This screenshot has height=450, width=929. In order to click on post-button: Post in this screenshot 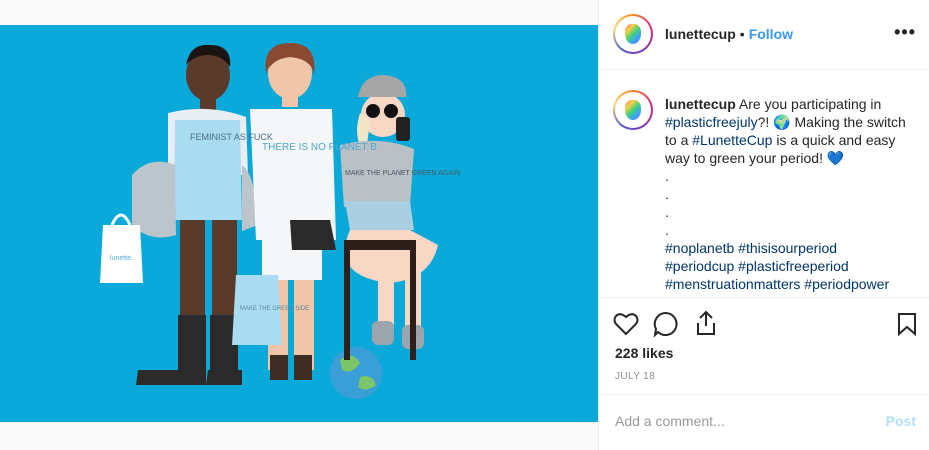, I will do `click(901, 421)`.